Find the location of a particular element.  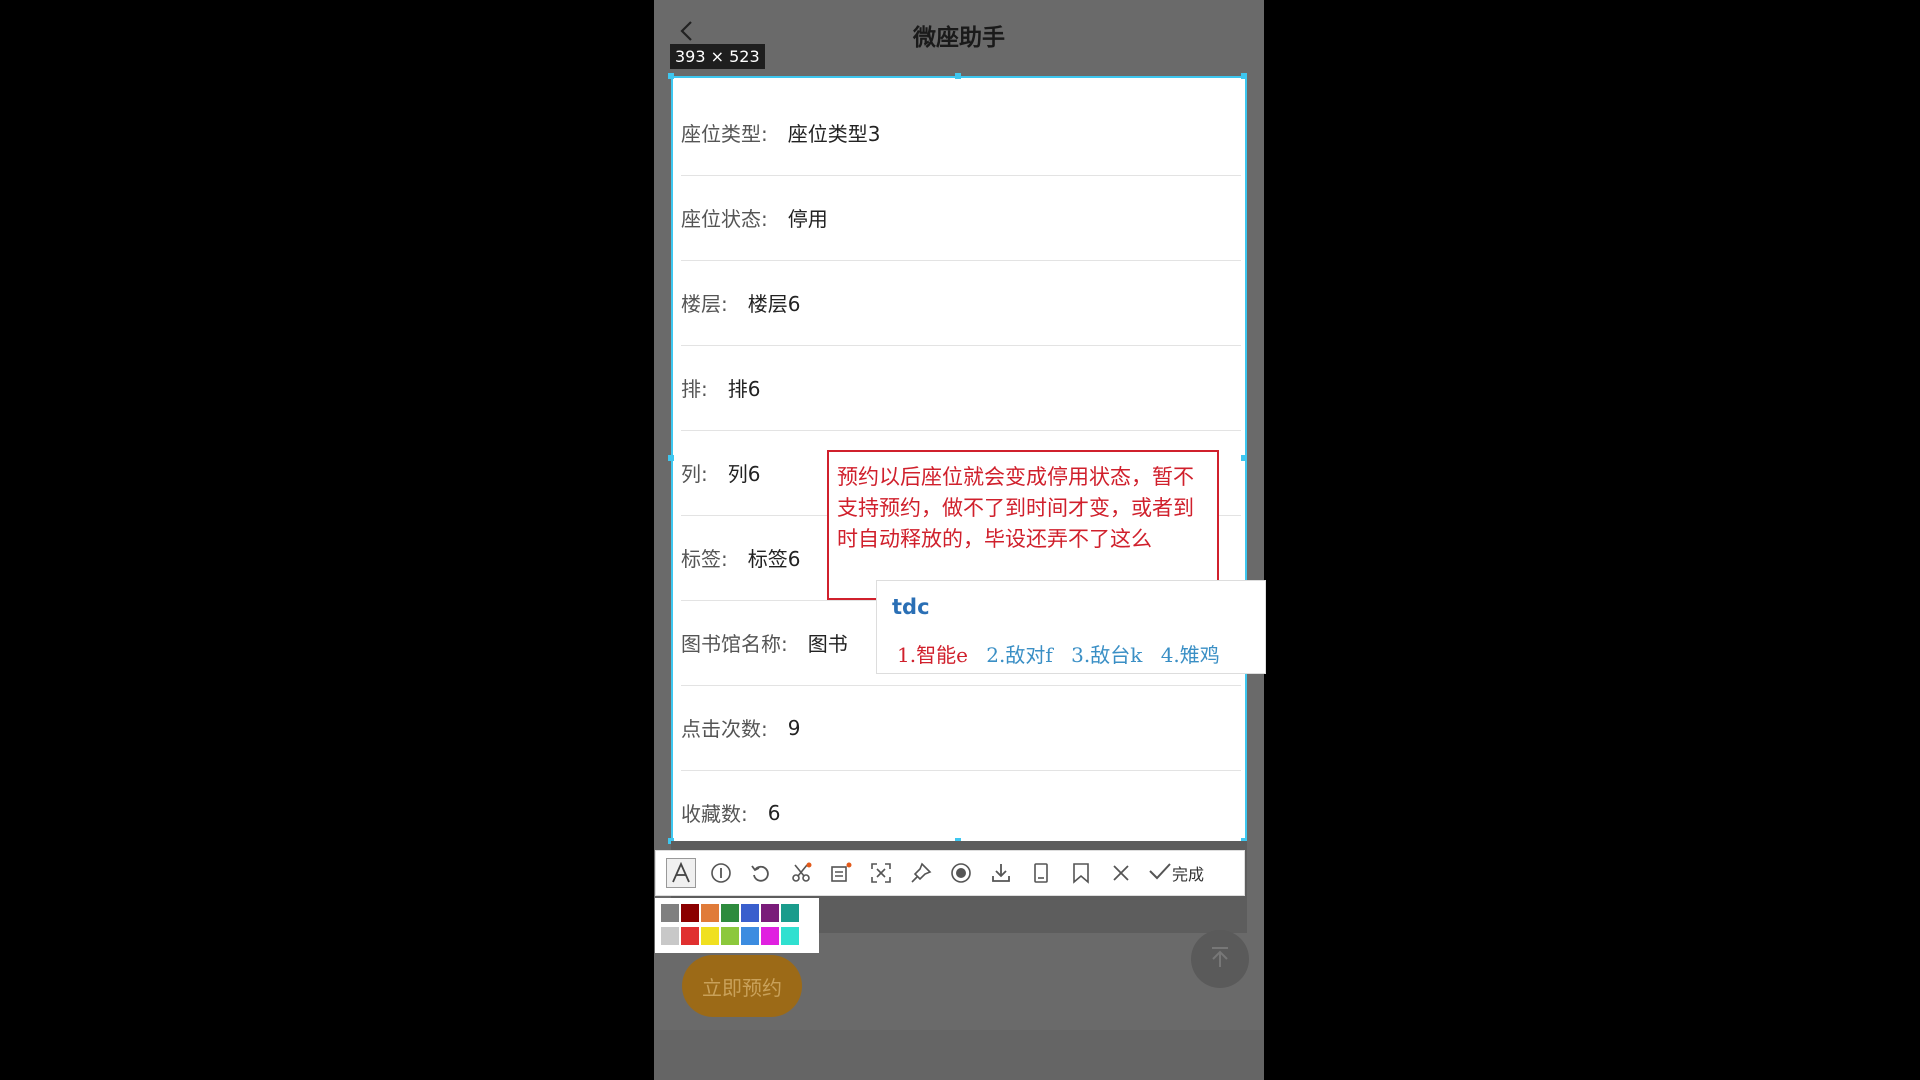

field-label: 楼层: is located at coordinates (704, 304).